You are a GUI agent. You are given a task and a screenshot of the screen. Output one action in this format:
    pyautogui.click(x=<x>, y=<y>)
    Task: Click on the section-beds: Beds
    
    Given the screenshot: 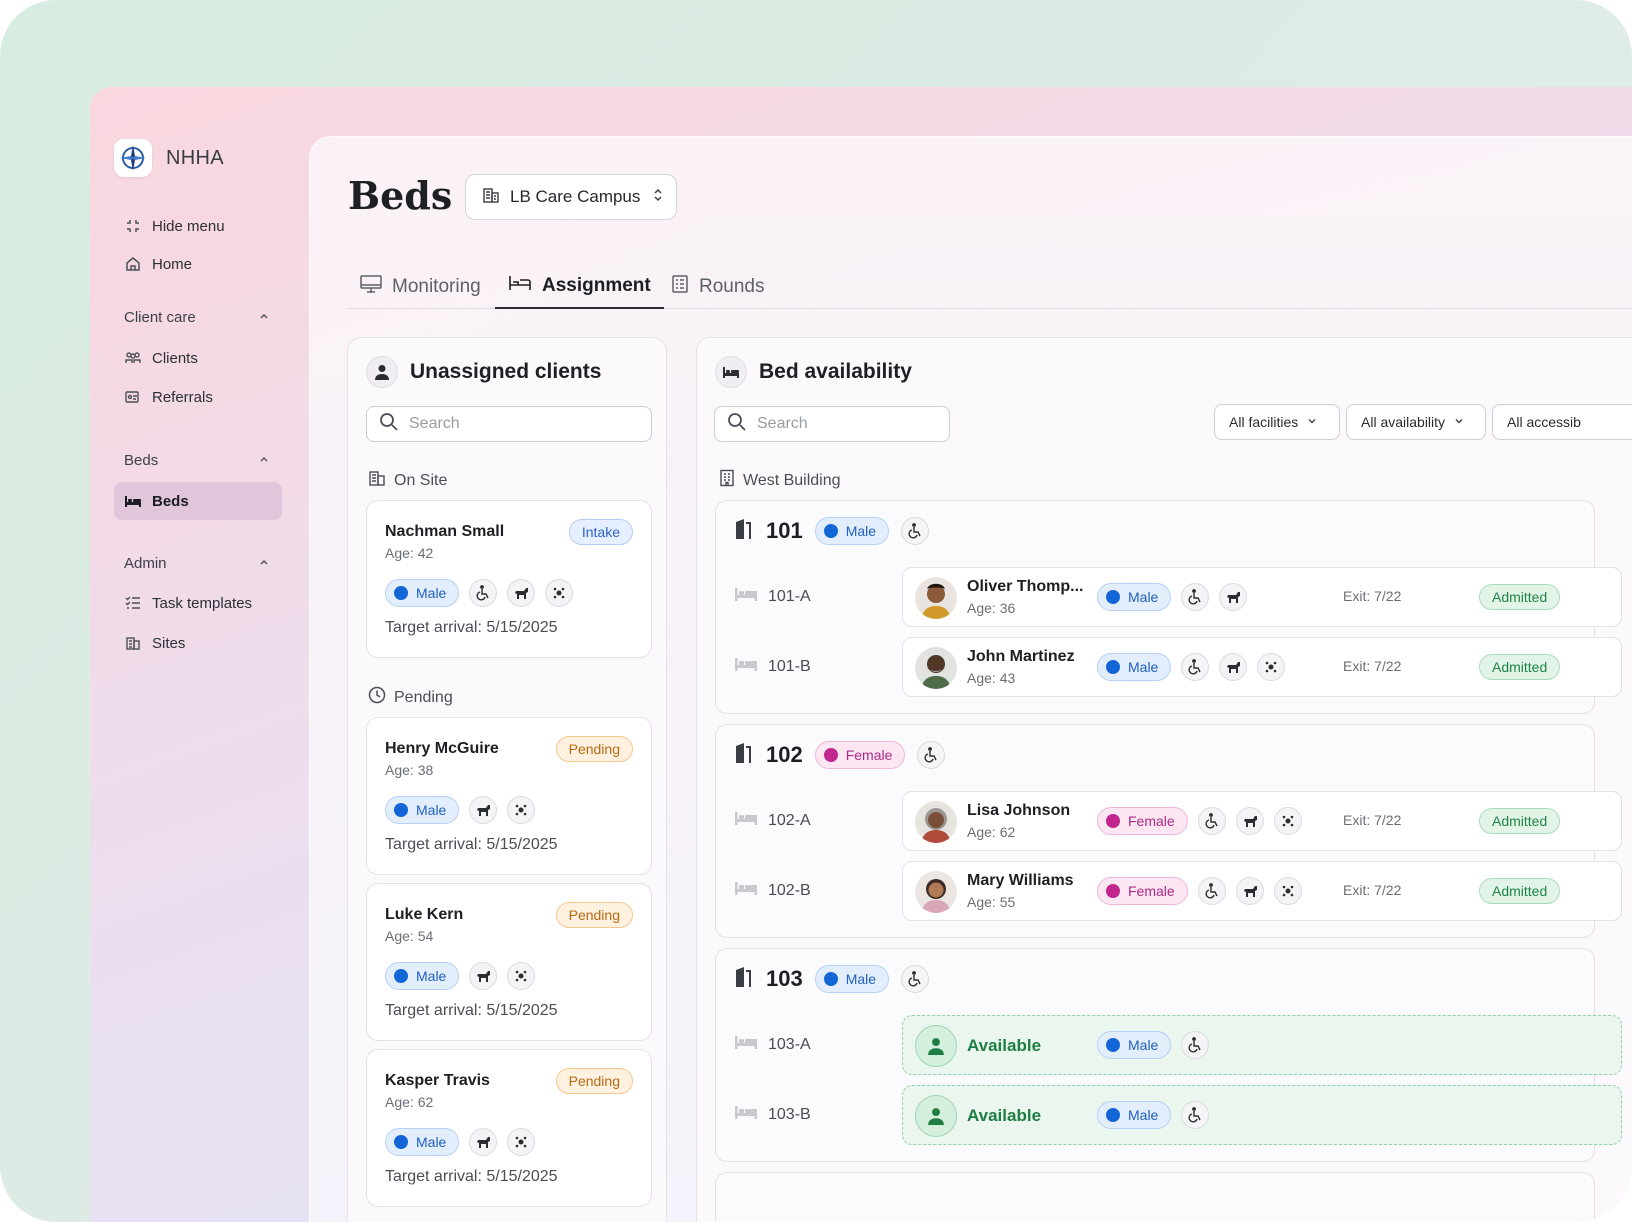 What is the action you would take?
    pyautogui.click(x=197, y=460)
    